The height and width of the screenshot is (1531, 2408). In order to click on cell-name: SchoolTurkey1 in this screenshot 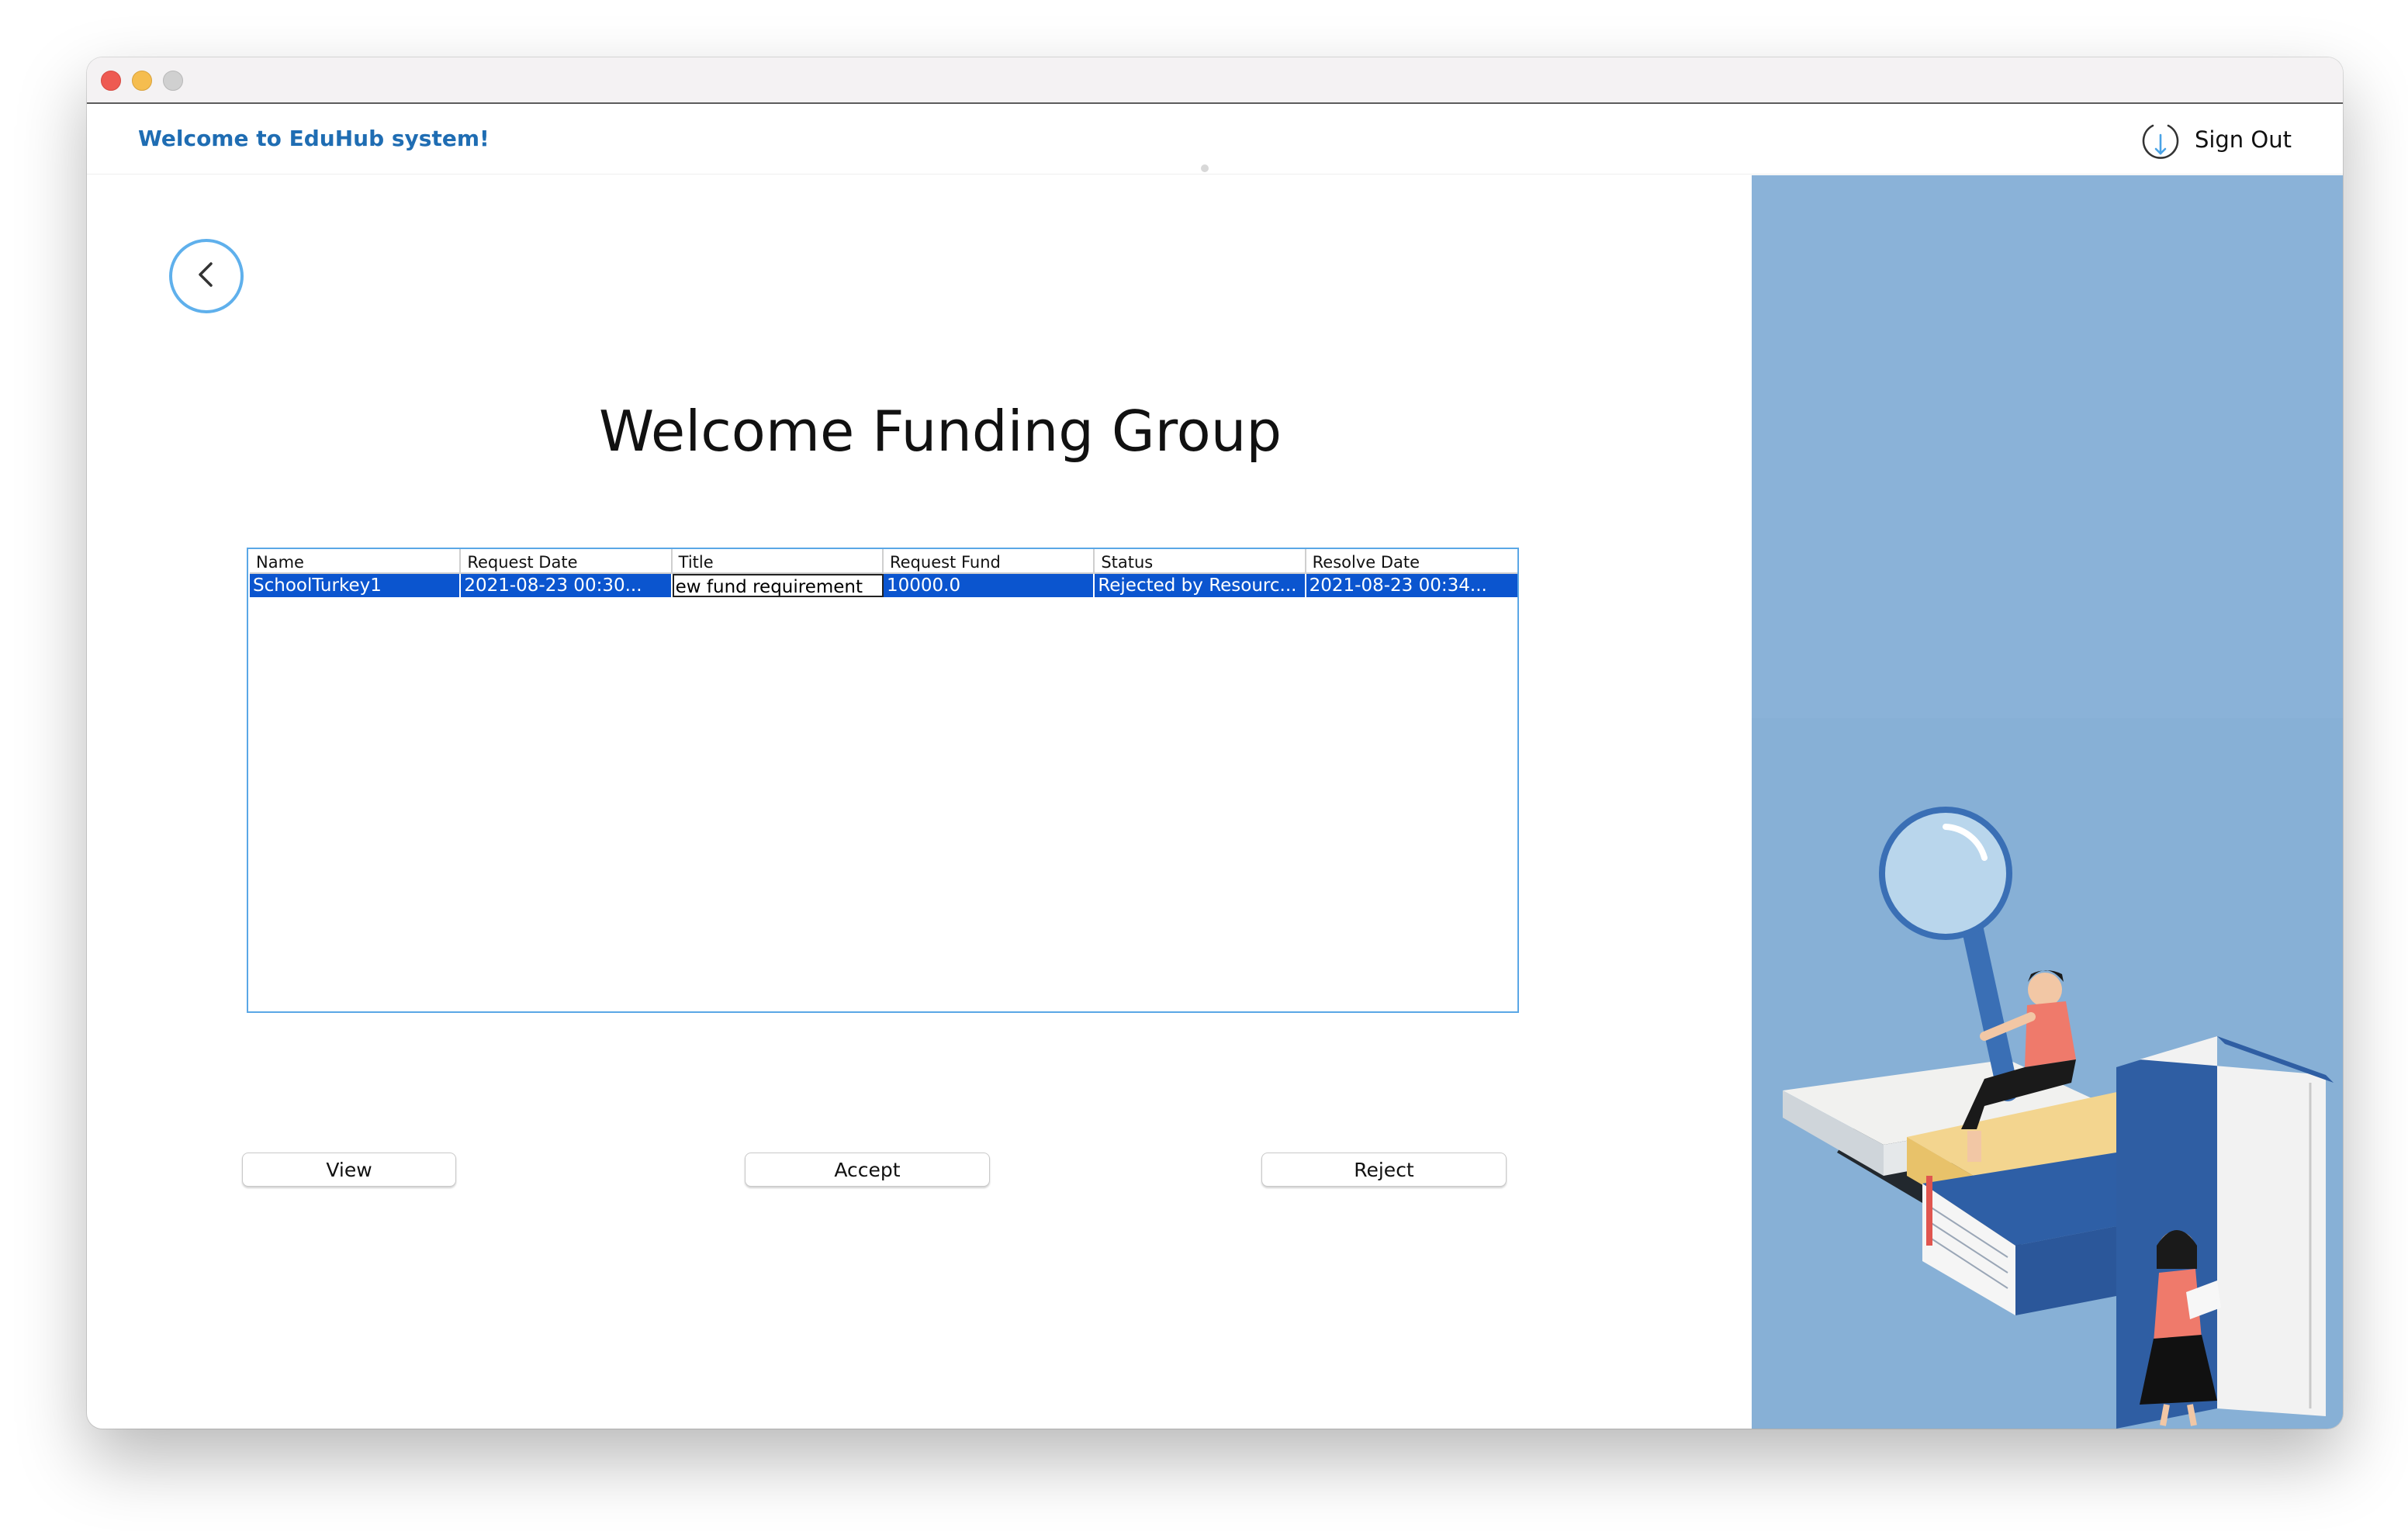, I will do `click(356, 585)`.